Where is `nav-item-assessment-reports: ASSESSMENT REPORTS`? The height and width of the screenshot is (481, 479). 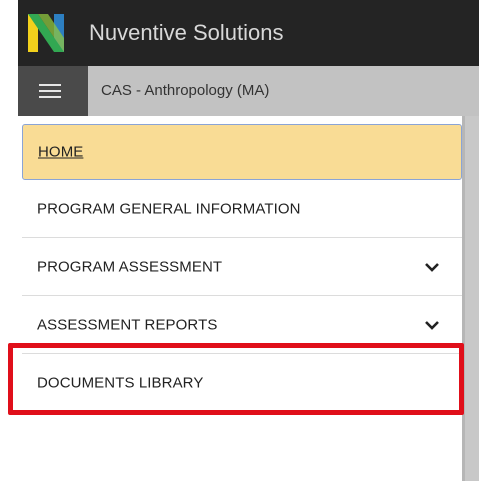
nav-item-assessment-reports: ASSESSMENT REPORTS is located at coordinates (242, 325).